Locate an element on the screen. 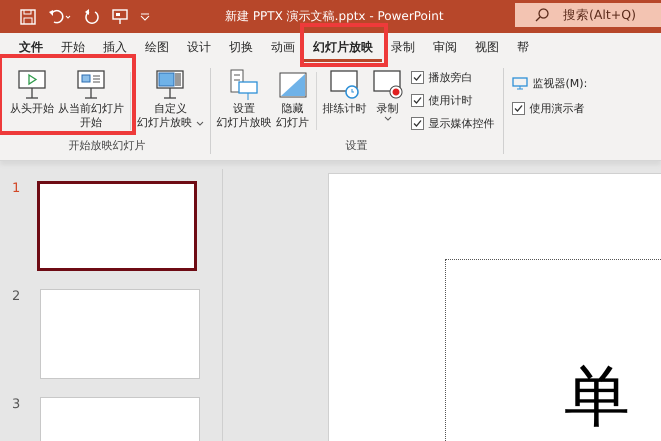 The image size is (661, 441). checkbox: 使用计时 is located at coordinates (452, 100).